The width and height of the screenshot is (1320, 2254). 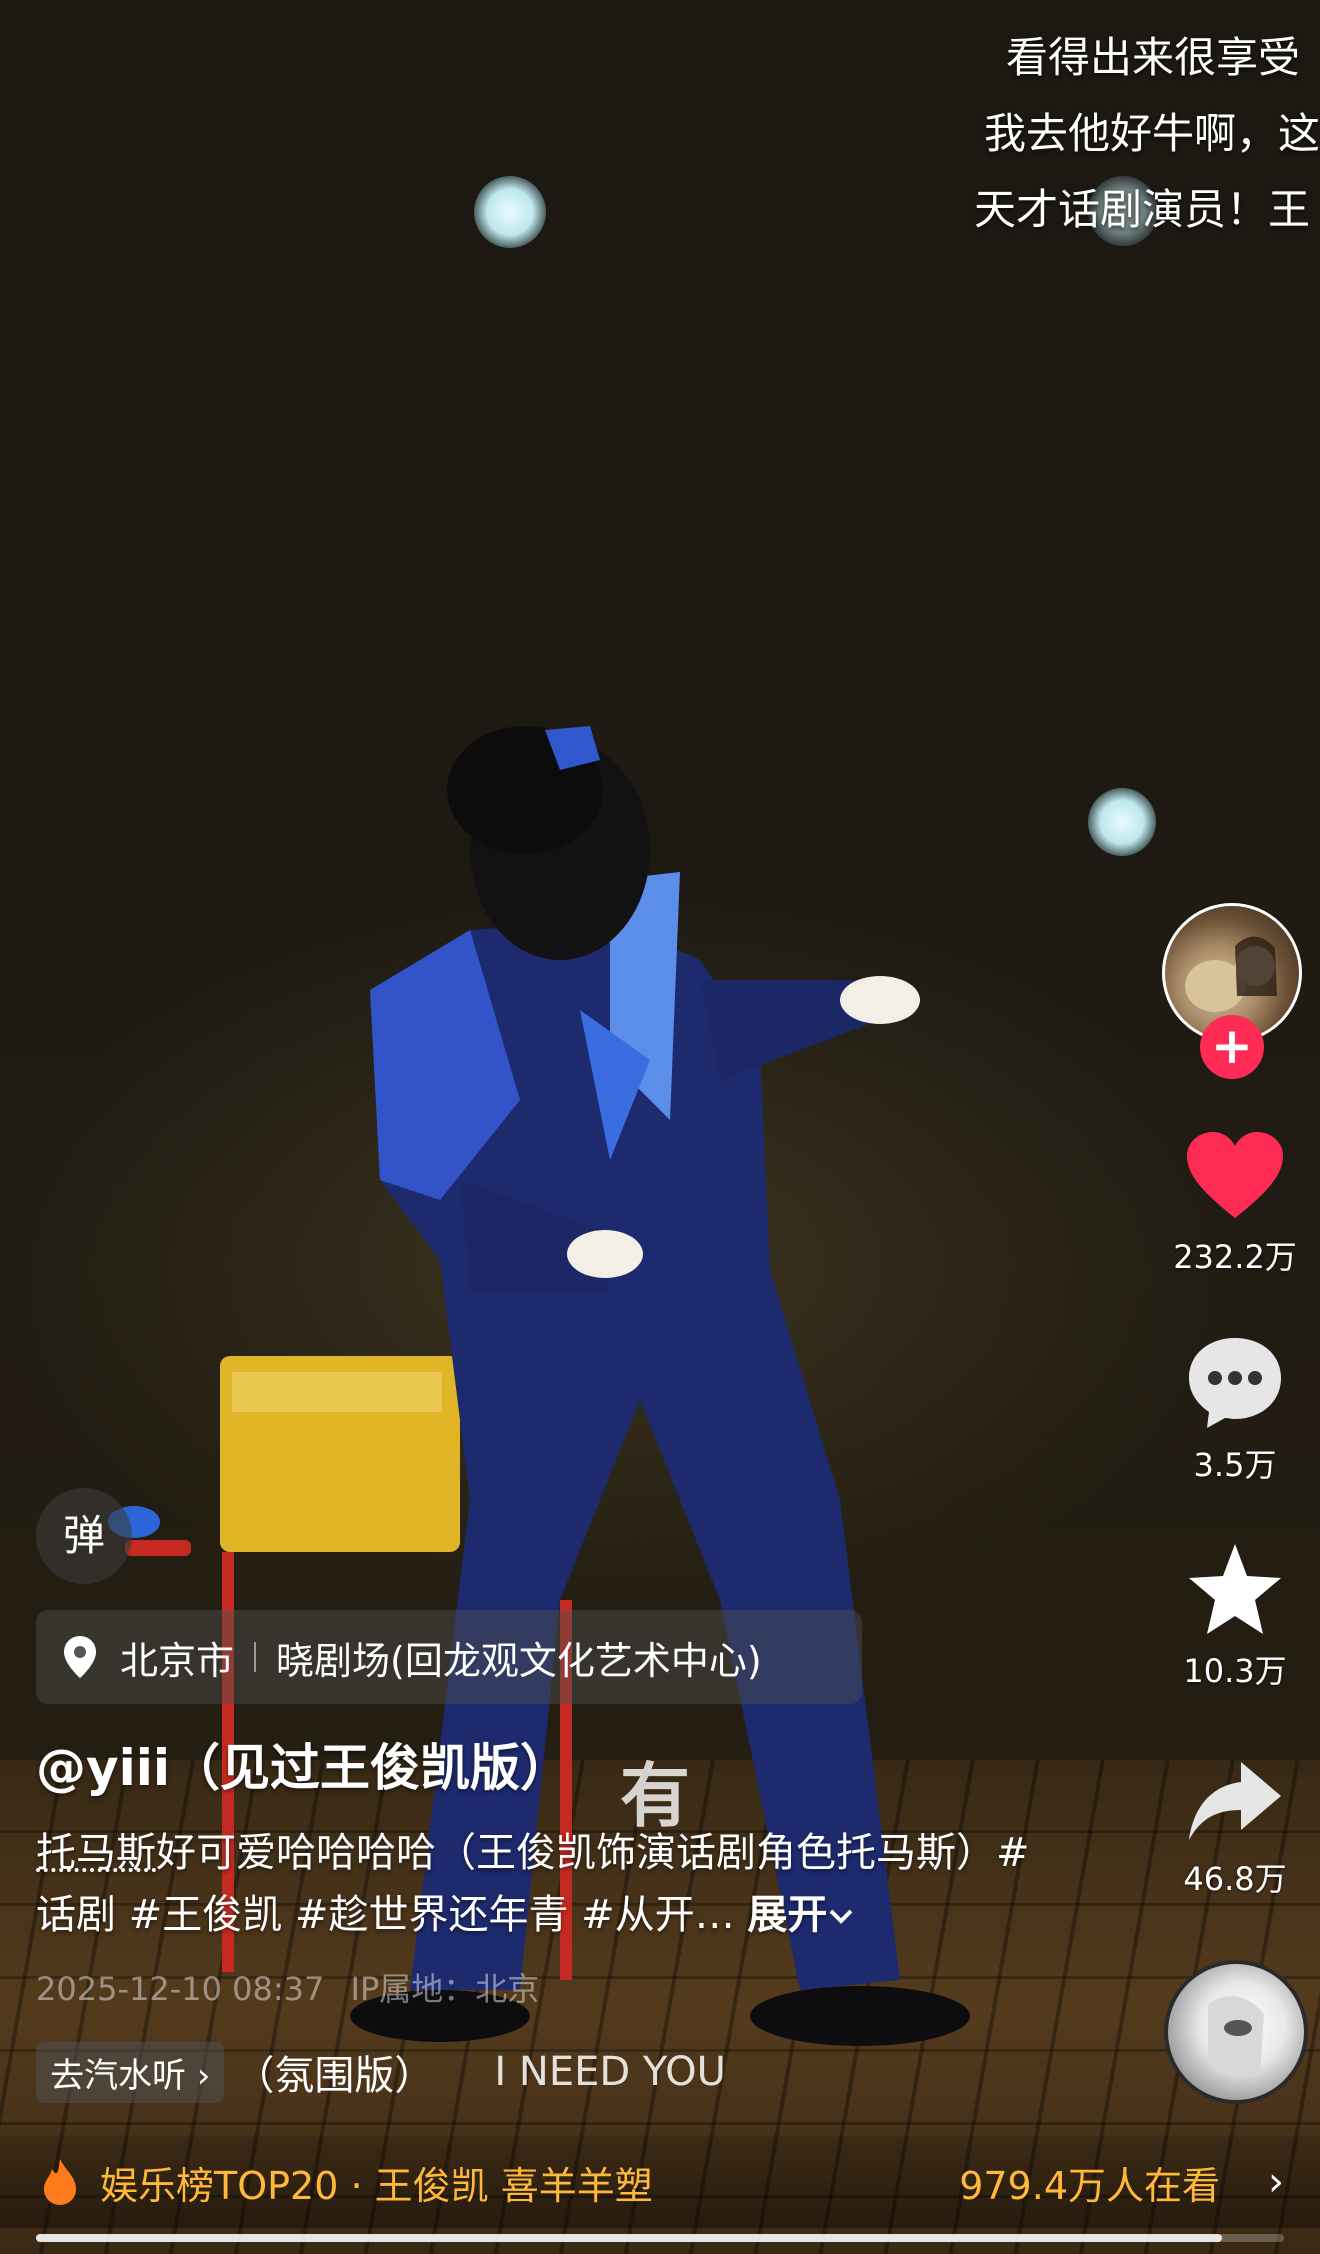 I want to click on location-city: 北京市, so click(x=177, y=1660).